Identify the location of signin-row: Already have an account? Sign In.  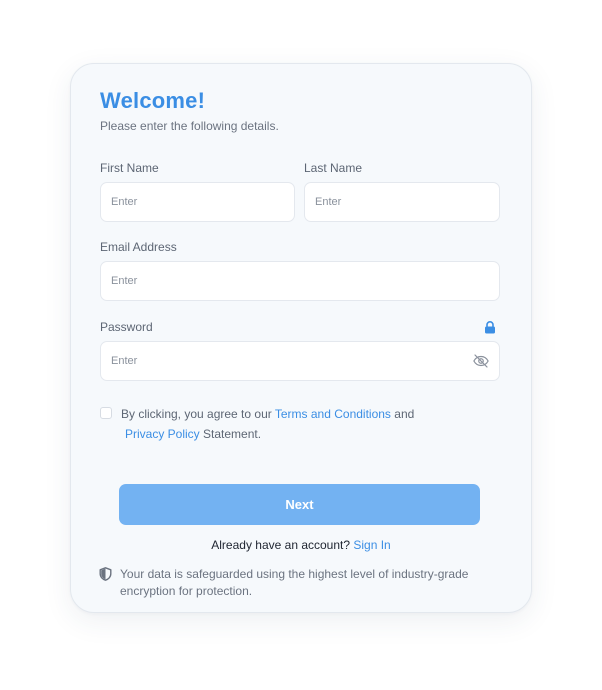
(301, 545).